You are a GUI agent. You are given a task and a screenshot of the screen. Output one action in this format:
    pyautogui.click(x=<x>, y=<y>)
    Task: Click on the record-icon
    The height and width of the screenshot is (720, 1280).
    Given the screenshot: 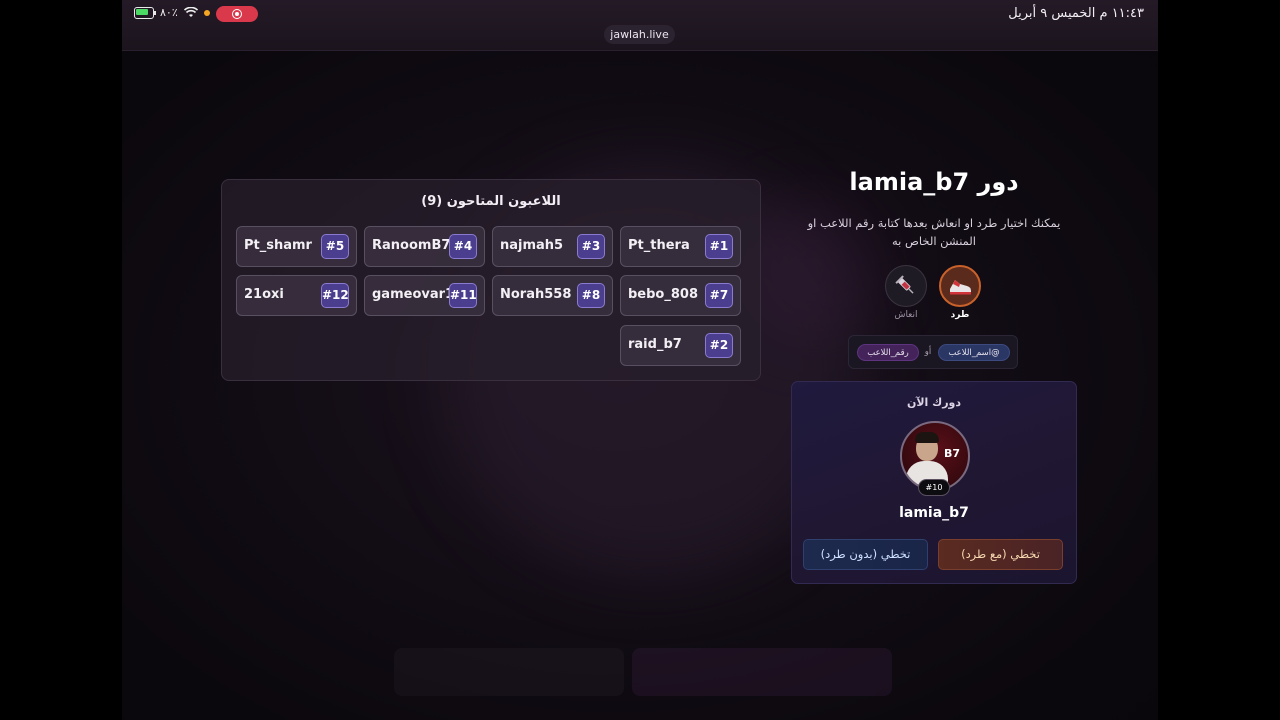 What is the action you would take?
    pyautogui.click(x=237, y=14)
    